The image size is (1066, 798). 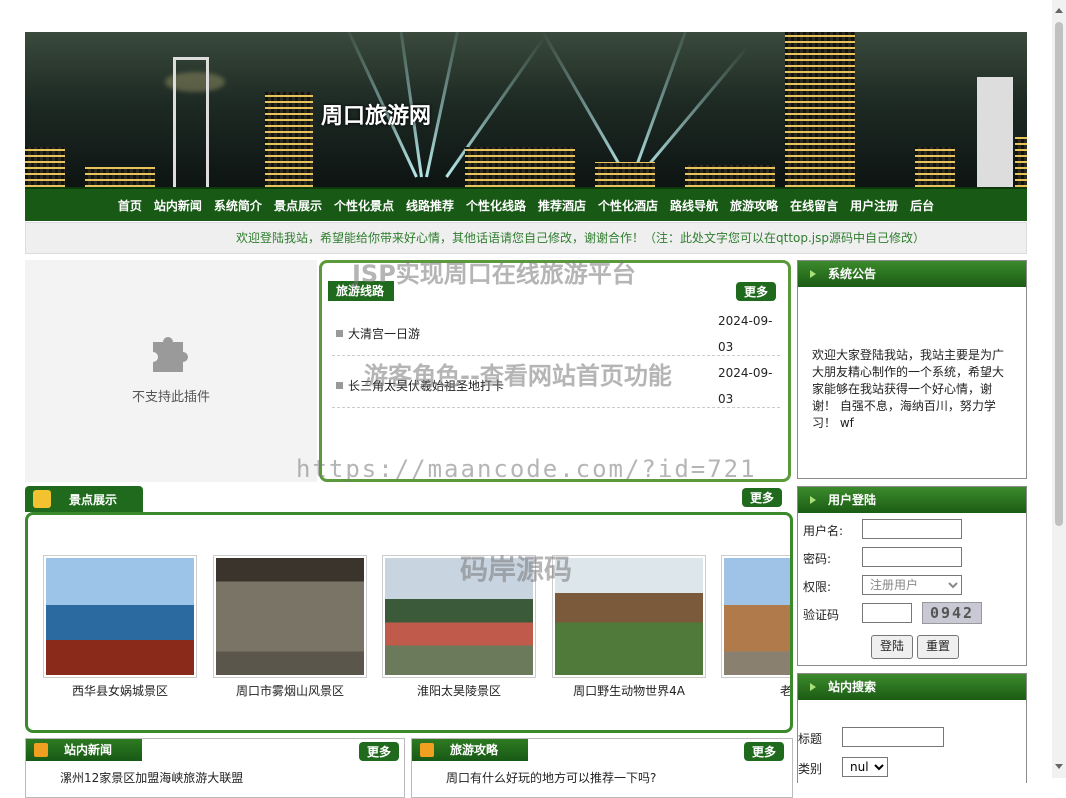 What do you see at coordinates (171, 395) in the screenshot?
I see `plugin-message: 不支持此插件` at bounding box center [171, 395].